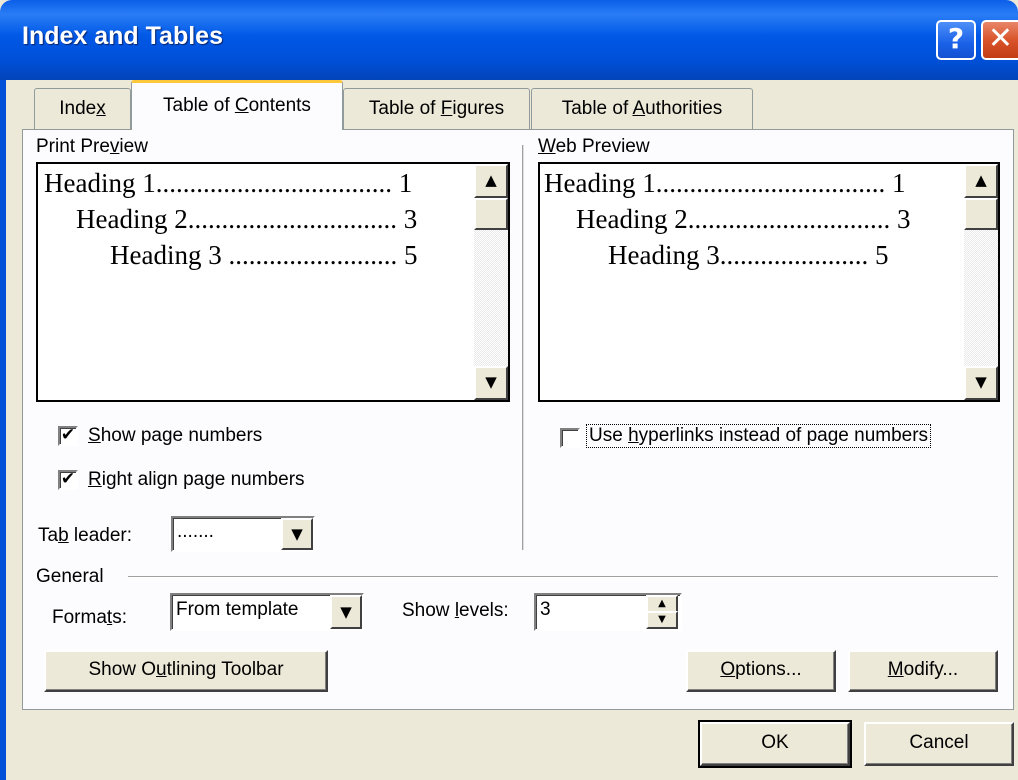 The height and width of the screenshot is (780, 1018). Describe the element at coordinates (73, 146) in the screenshot. I see `label-text: Print Pre` at that location.